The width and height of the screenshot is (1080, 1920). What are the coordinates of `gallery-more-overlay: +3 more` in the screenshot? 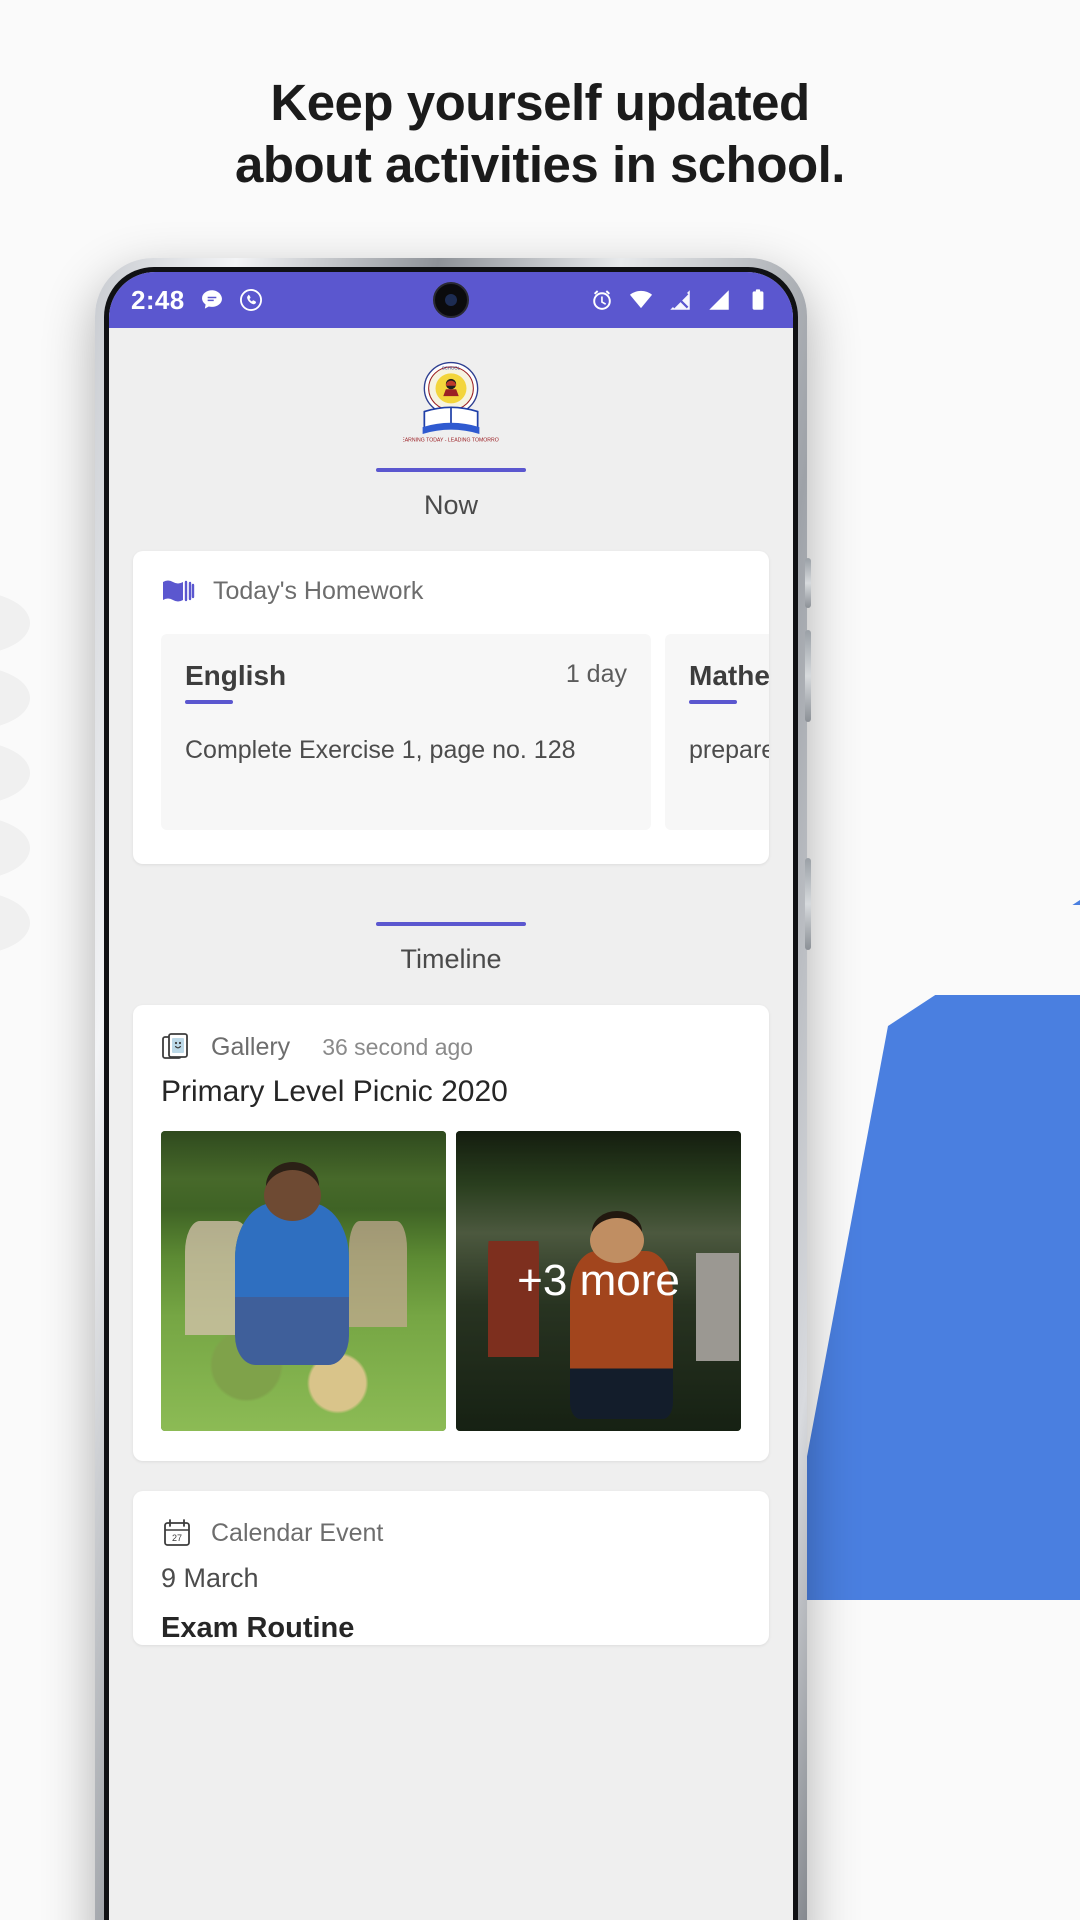 It's located at (598, 1281).